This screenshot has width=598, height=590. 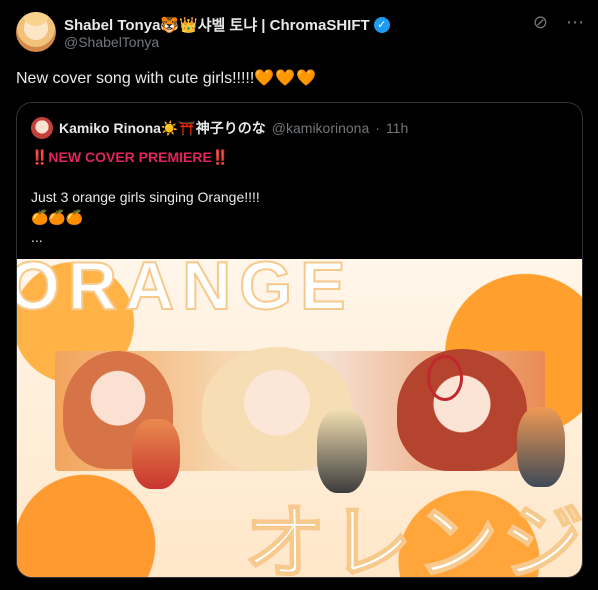 What do you see at coordinates (445, 378) in the screenshot?
I see `ribbon-icon` at bounding box center [445, 378].